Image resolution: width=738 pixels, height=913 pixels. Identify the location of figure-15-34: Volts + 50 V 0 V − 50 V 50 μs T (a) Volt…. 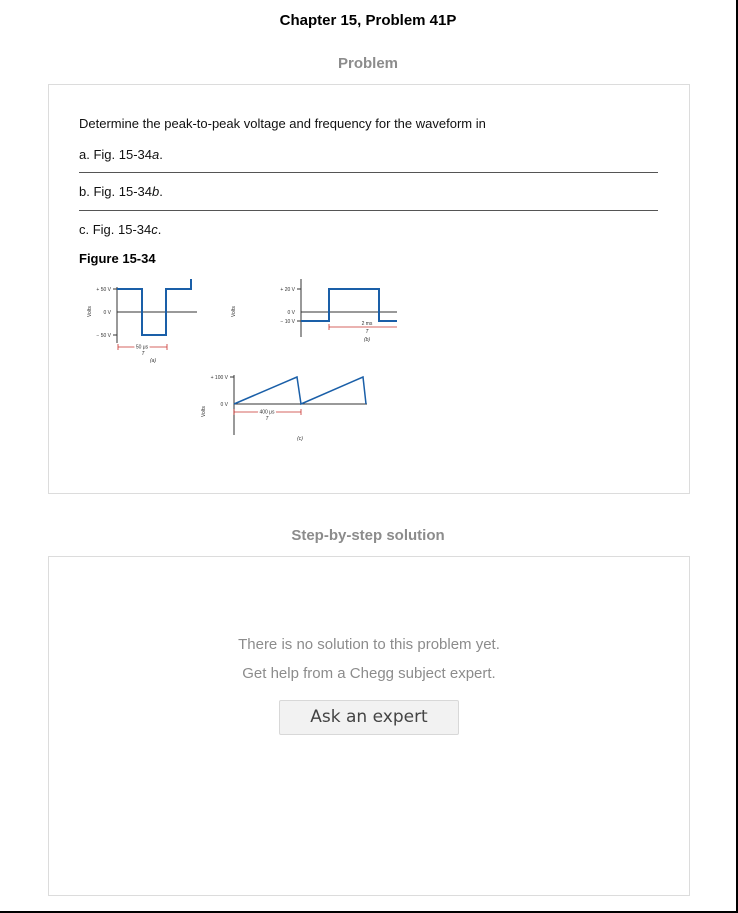
(242, 360).